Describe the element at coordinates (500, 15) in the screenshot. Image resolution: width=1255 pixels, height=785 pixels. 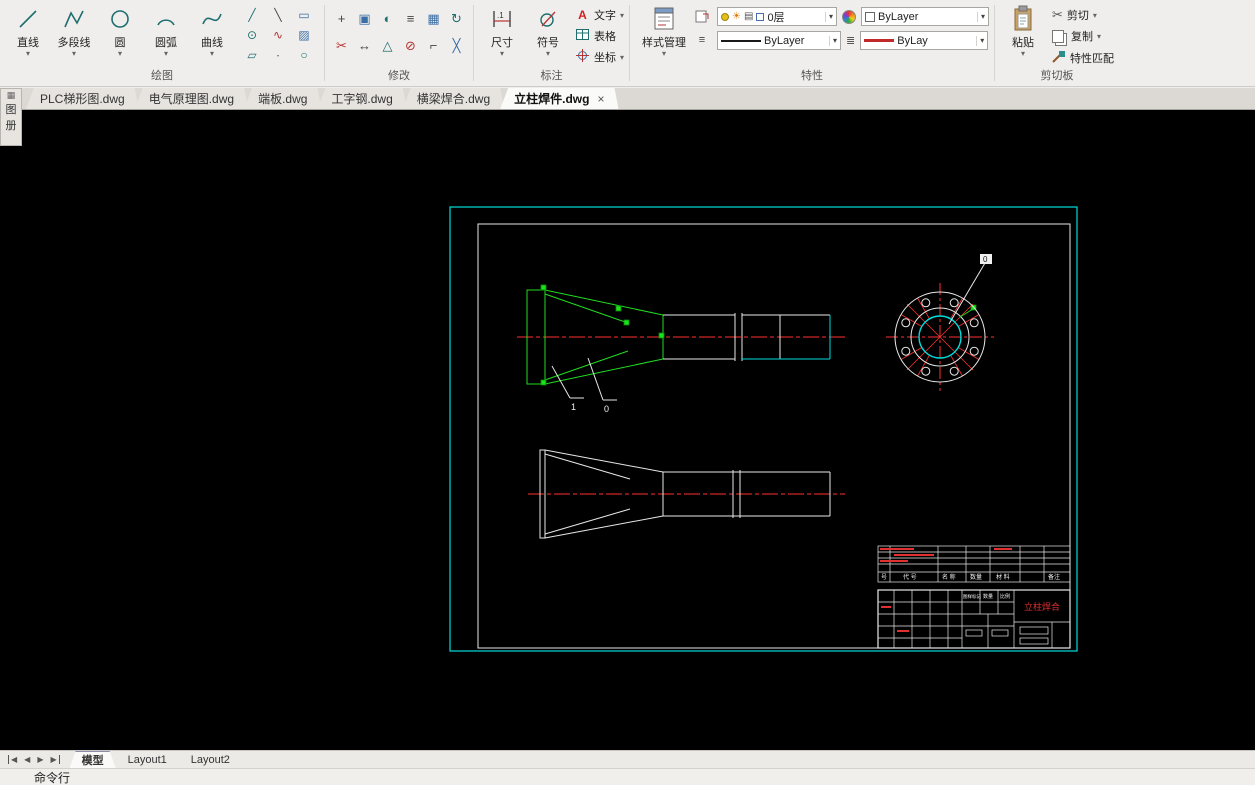
I see `svg-text: .1` at that location.